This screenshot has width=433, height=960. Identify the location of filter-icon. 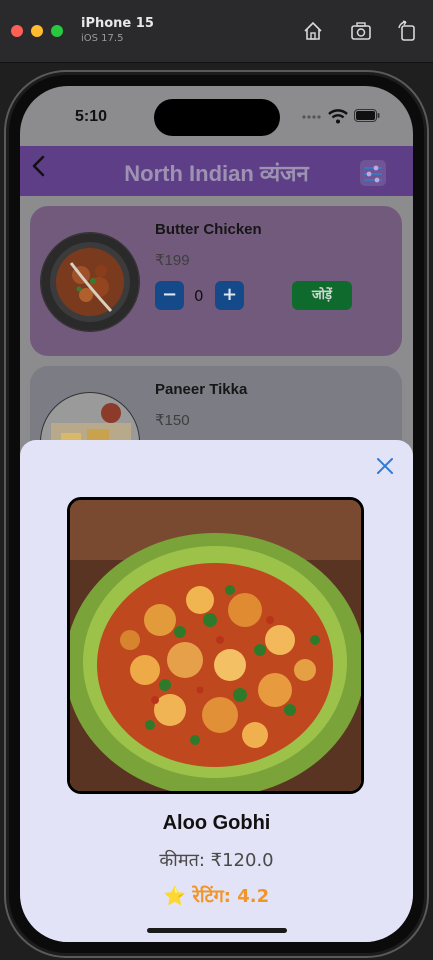
(373, 173).